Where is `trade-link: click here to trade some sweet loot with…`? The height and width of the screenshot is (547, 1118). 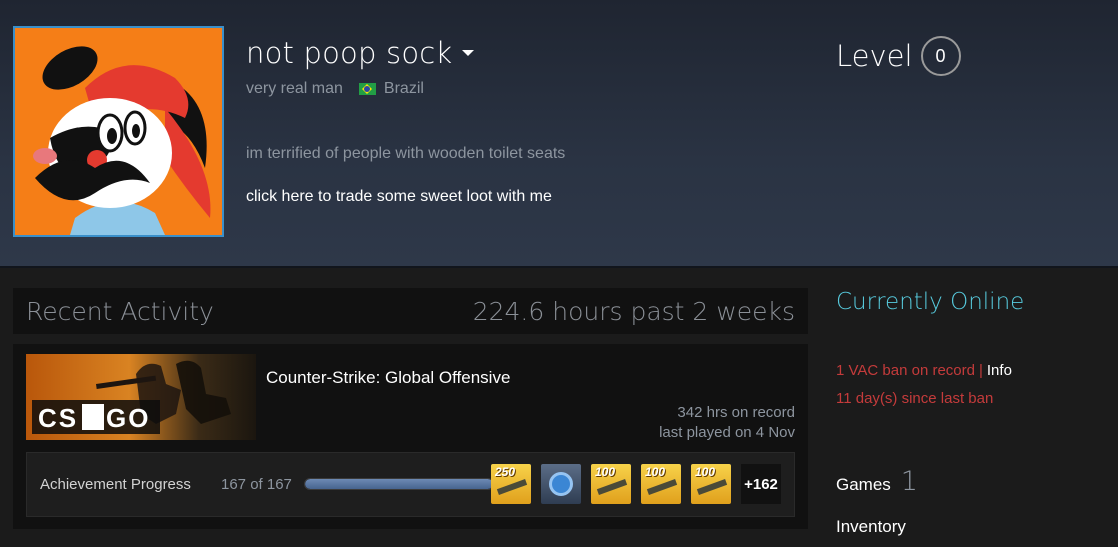
trade-link: click here to trade some sweet loot with… is located at coordinates (399, 197).